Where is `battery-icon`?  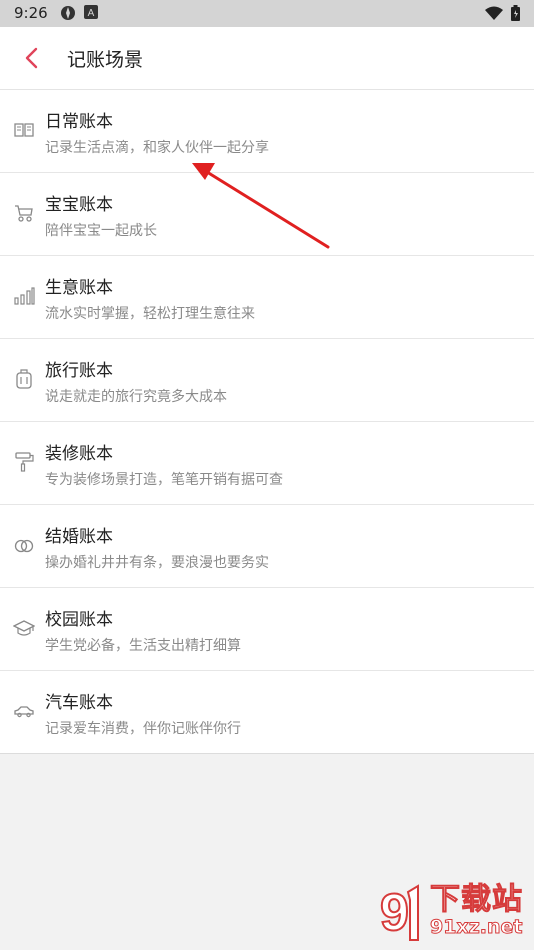 battery-icon is located at coordinates (515, 13).